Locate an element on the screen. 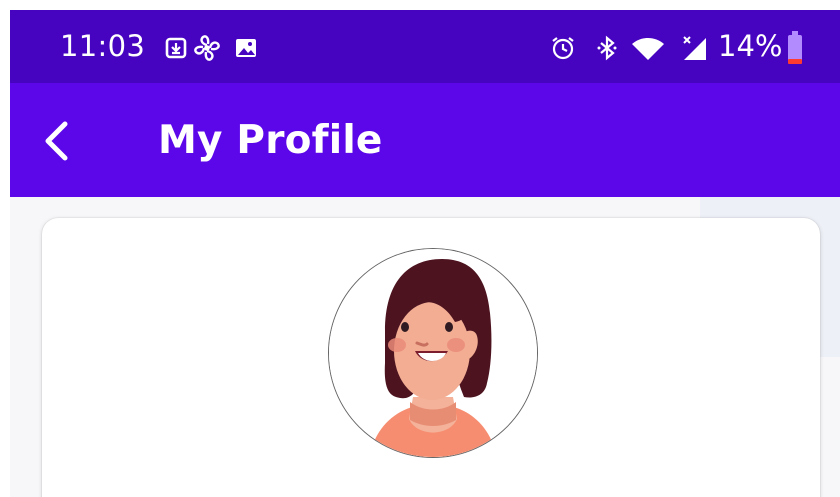 The width and height of the screenshot is (840, 497). status-bar: 11:03 14% is located at coordinates (425, 46).